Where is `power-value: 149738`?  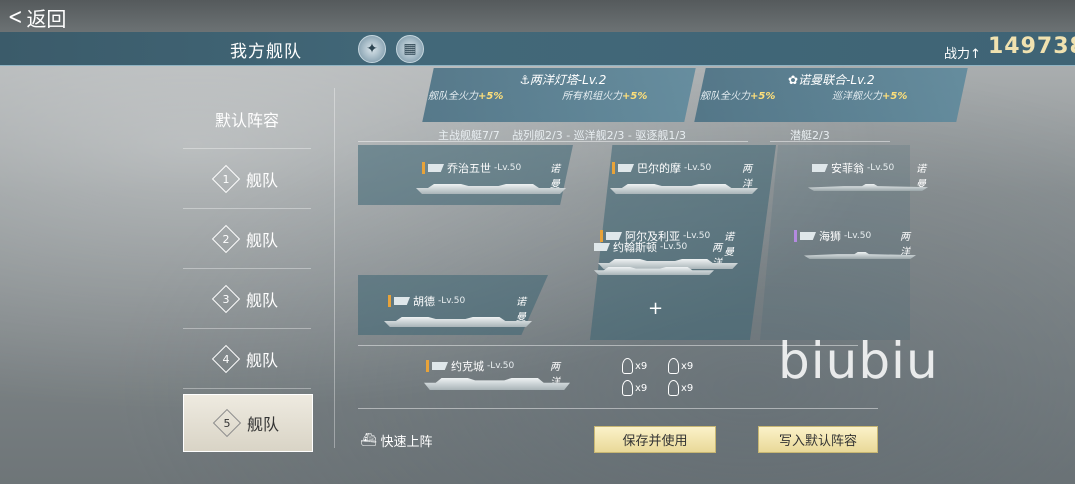
power-value: 149738 is located at coordinates (1031, 46).